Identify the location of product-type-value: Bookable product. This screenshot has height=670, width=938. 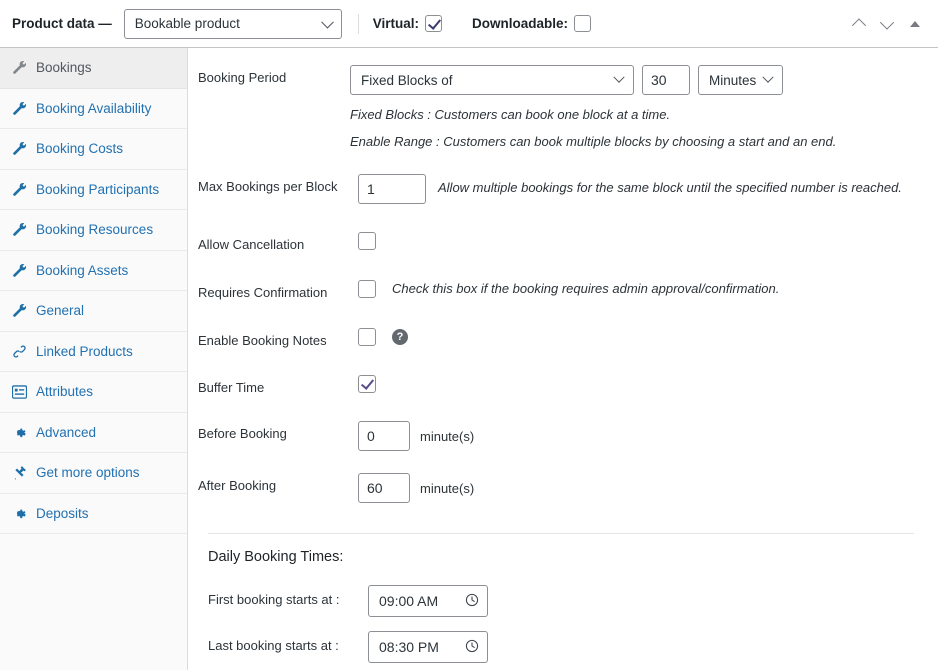
(187, 23).